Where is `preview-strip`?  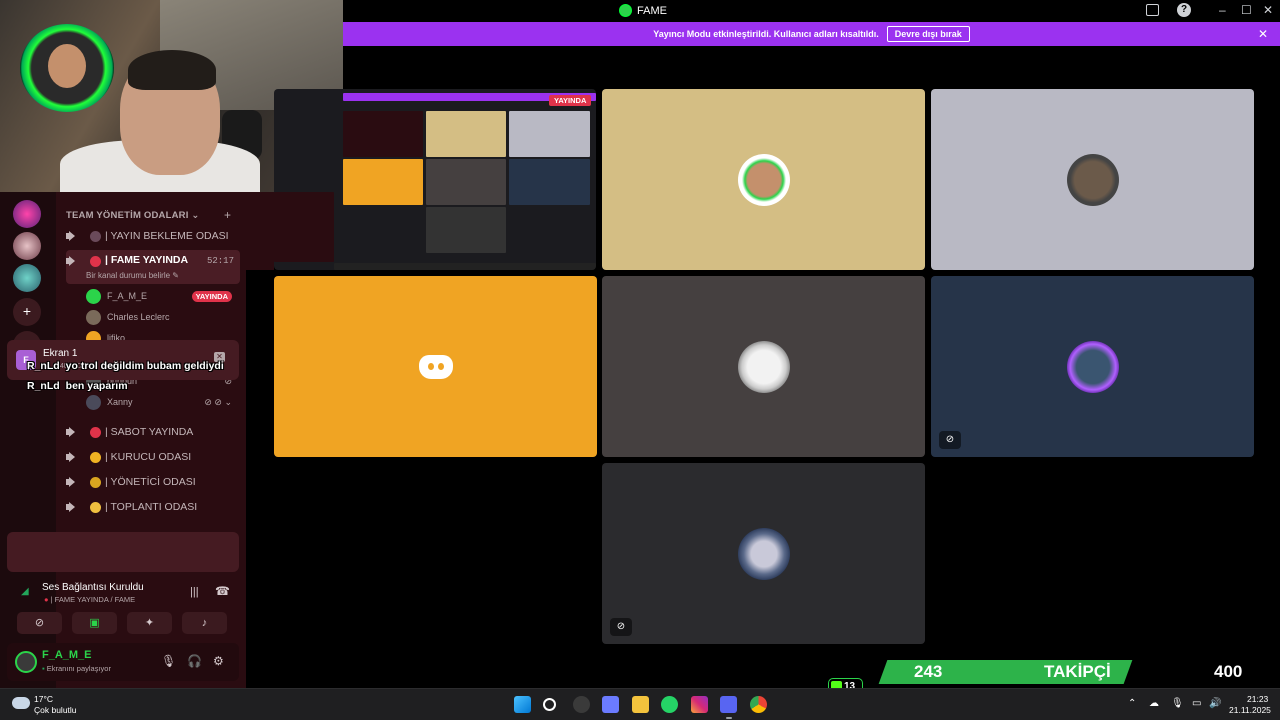
preview-strip is located at coordinates (260, 231).